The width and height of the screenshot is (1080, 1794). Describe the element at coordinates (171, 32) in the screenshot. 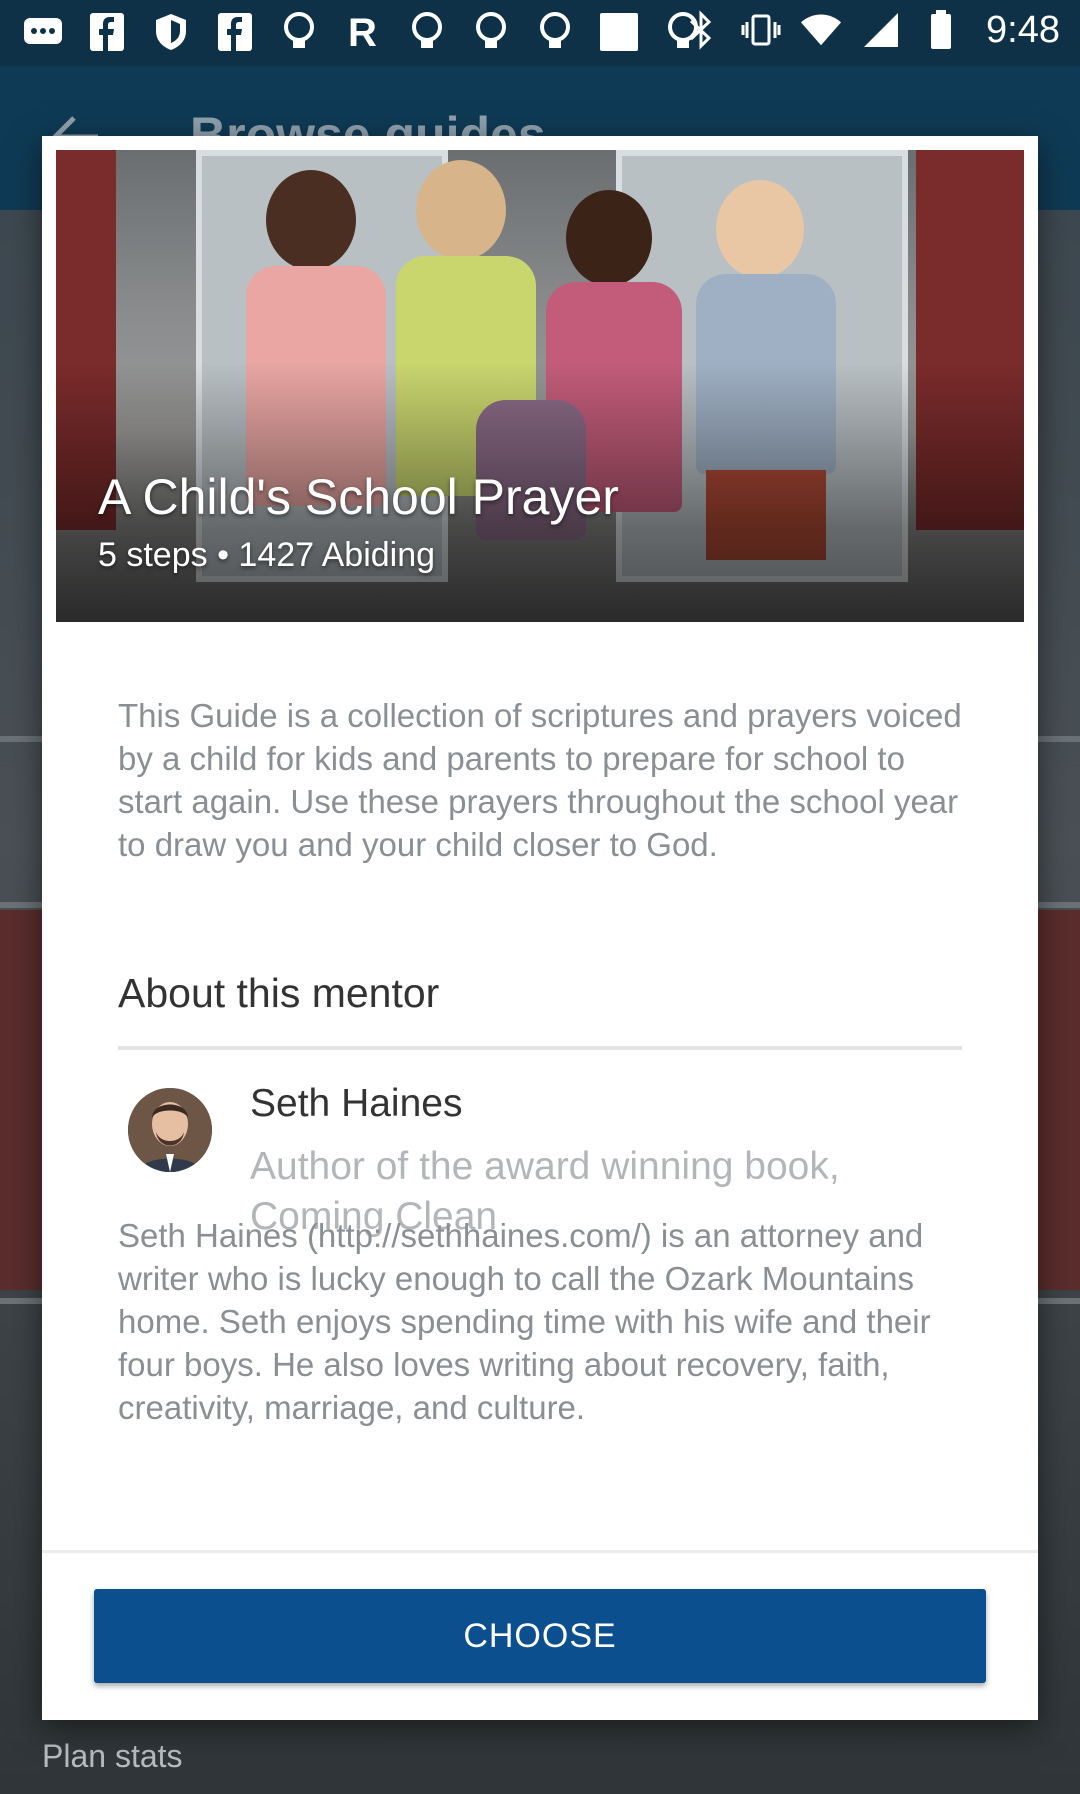

I see `shield-icon` at that location.